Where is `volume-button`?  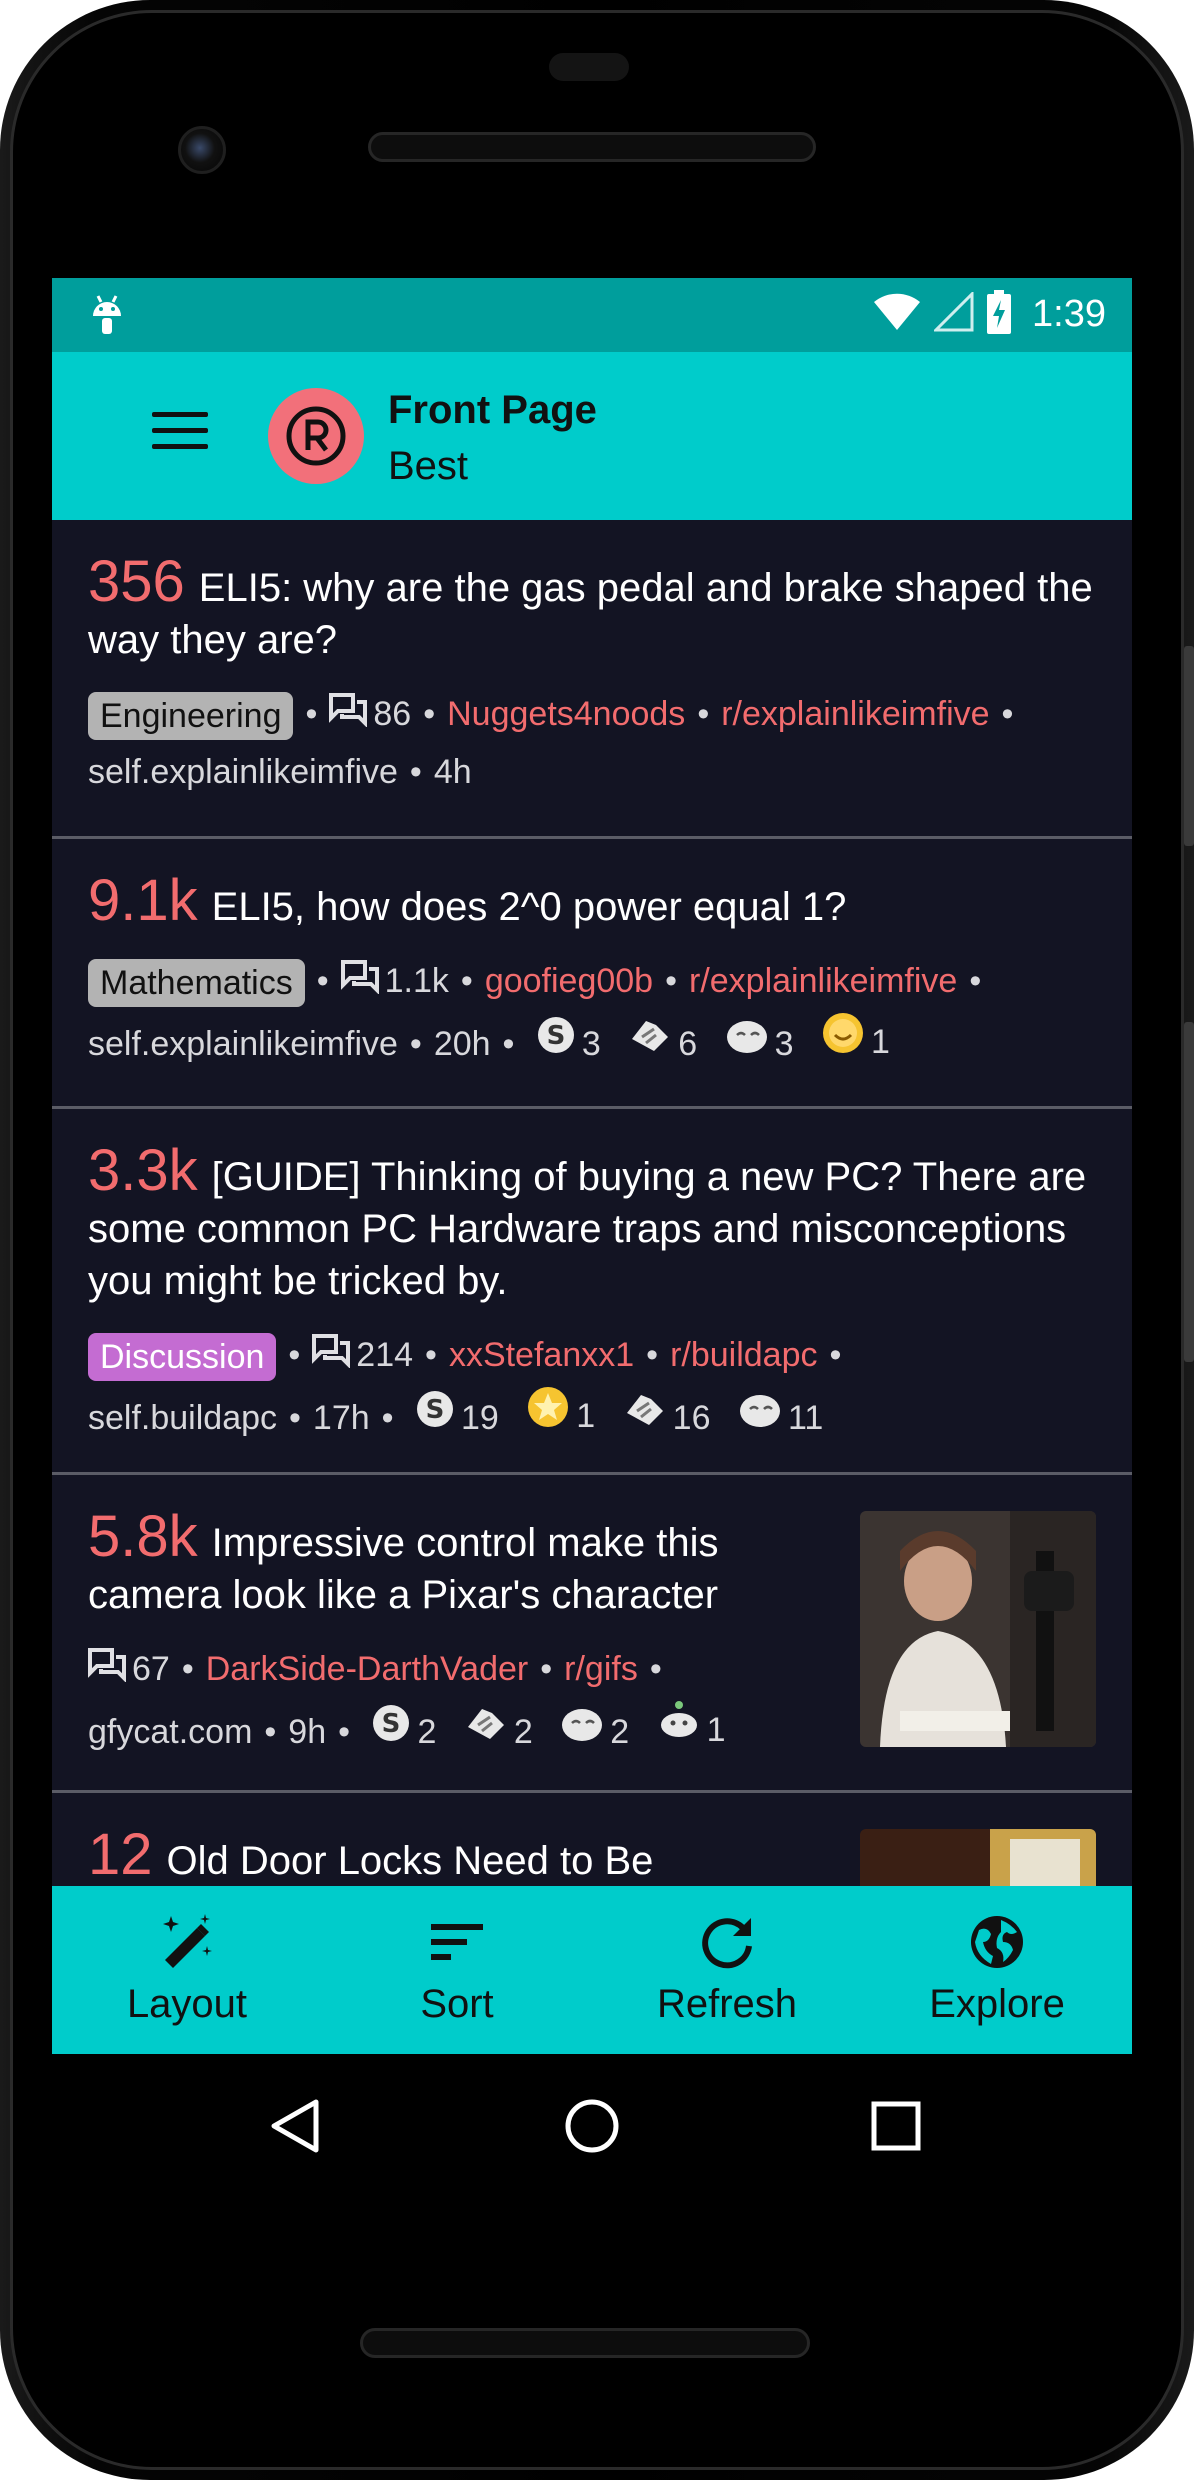
volume-button is located at coordinates (1189, 746).